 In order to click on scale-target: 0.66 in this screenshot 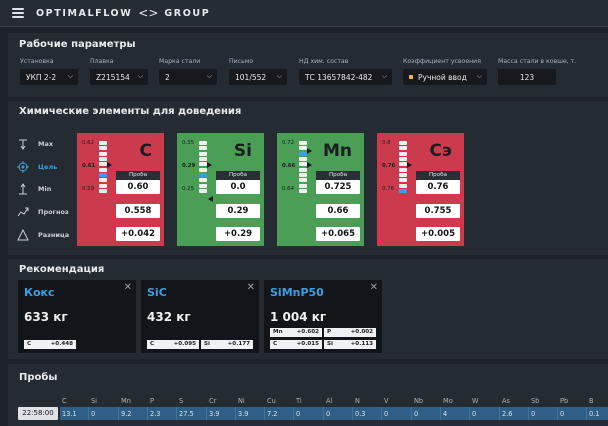, I will do `click(289, 166)`.